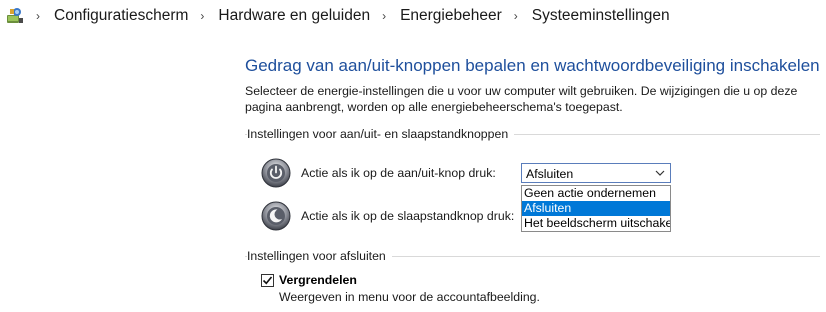 The image size is (826, 312). What do you see at coordinates (451, 16) in the screenshot?
I see `breadcrumb-item-energiebeheer: Energiebeheer` at bounding box center [451, 16].